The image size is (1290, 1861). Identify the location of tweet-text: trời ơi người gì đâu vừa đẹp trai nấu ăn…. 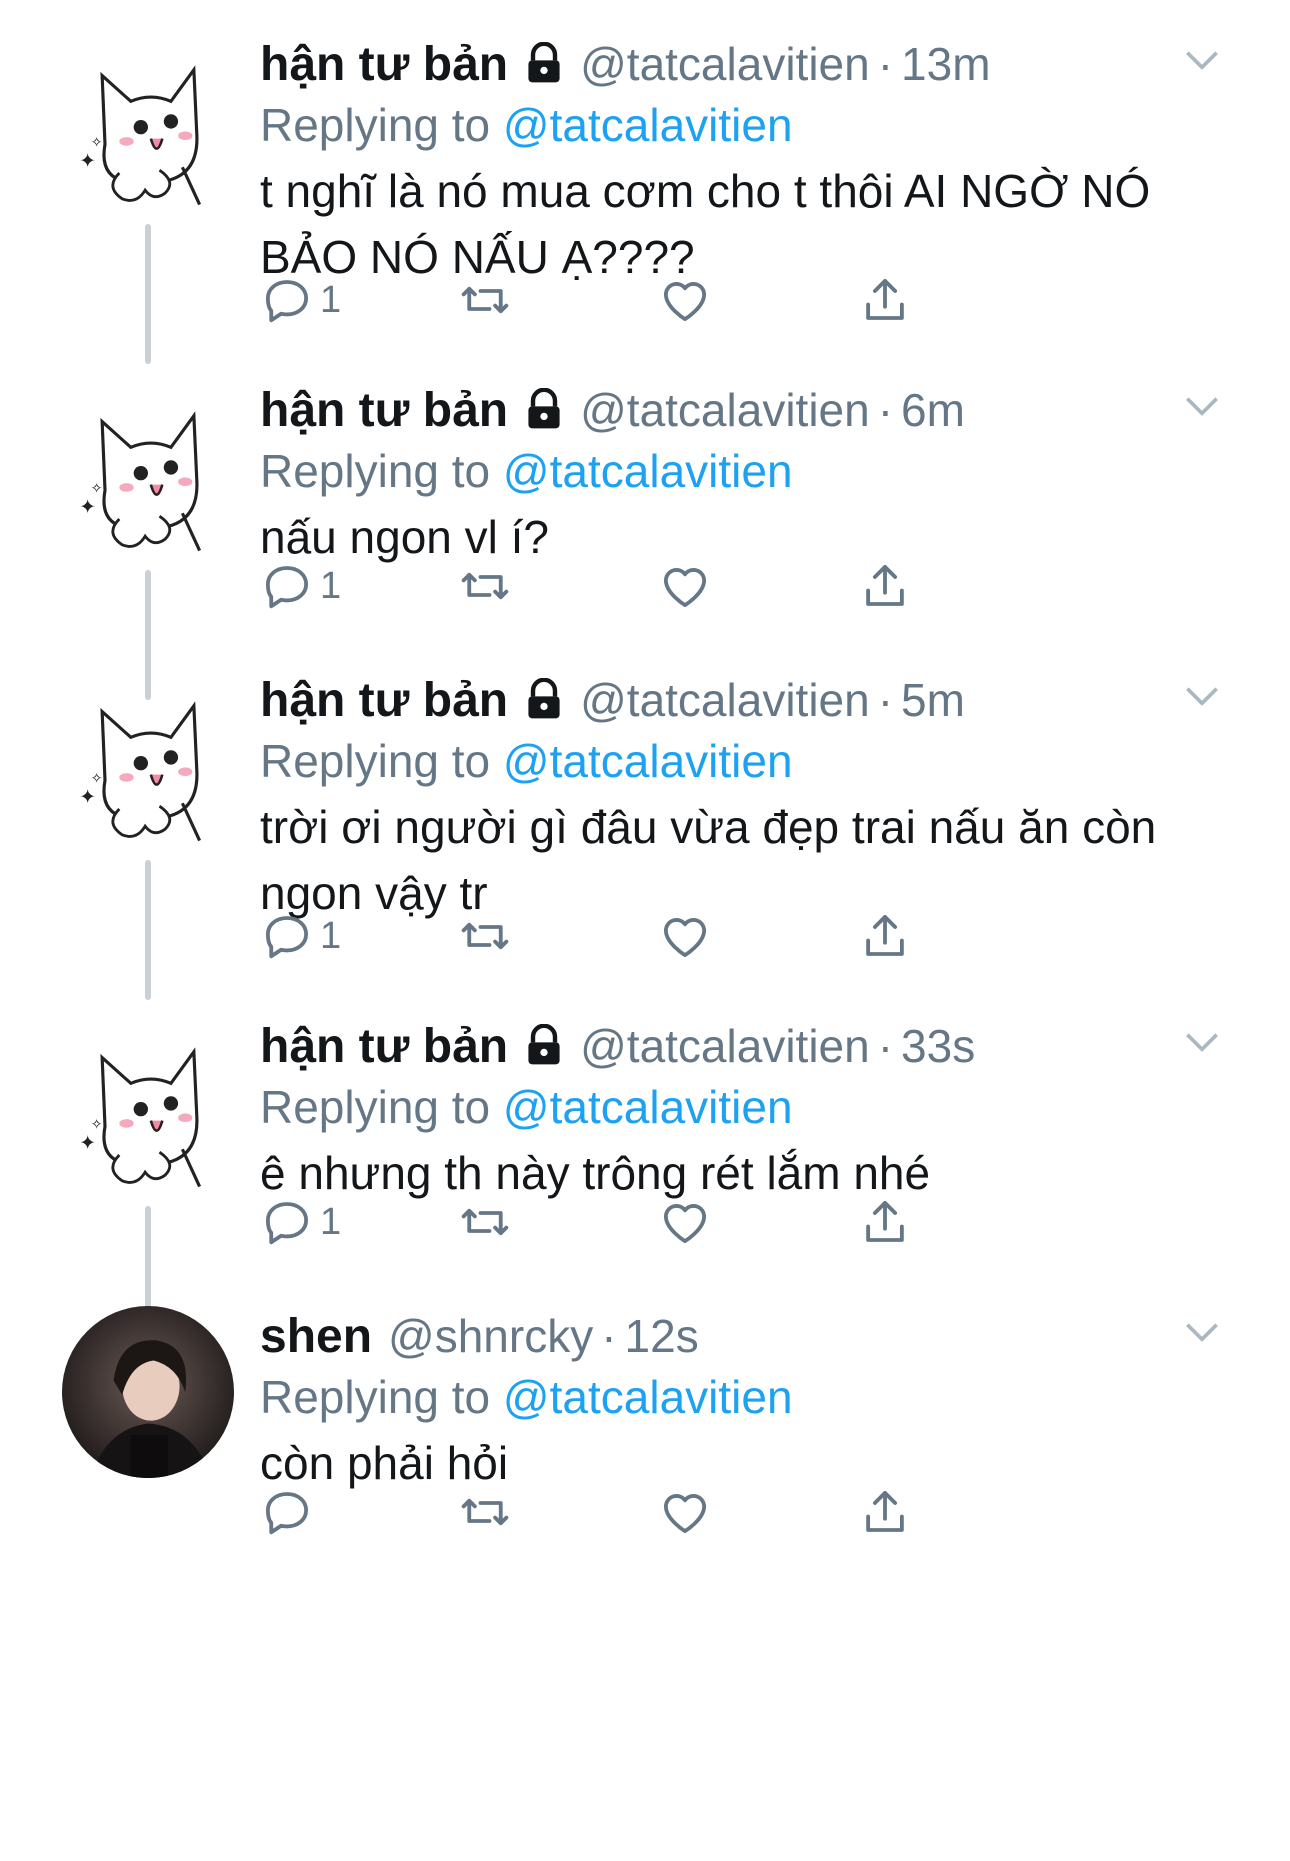
(708, 860).